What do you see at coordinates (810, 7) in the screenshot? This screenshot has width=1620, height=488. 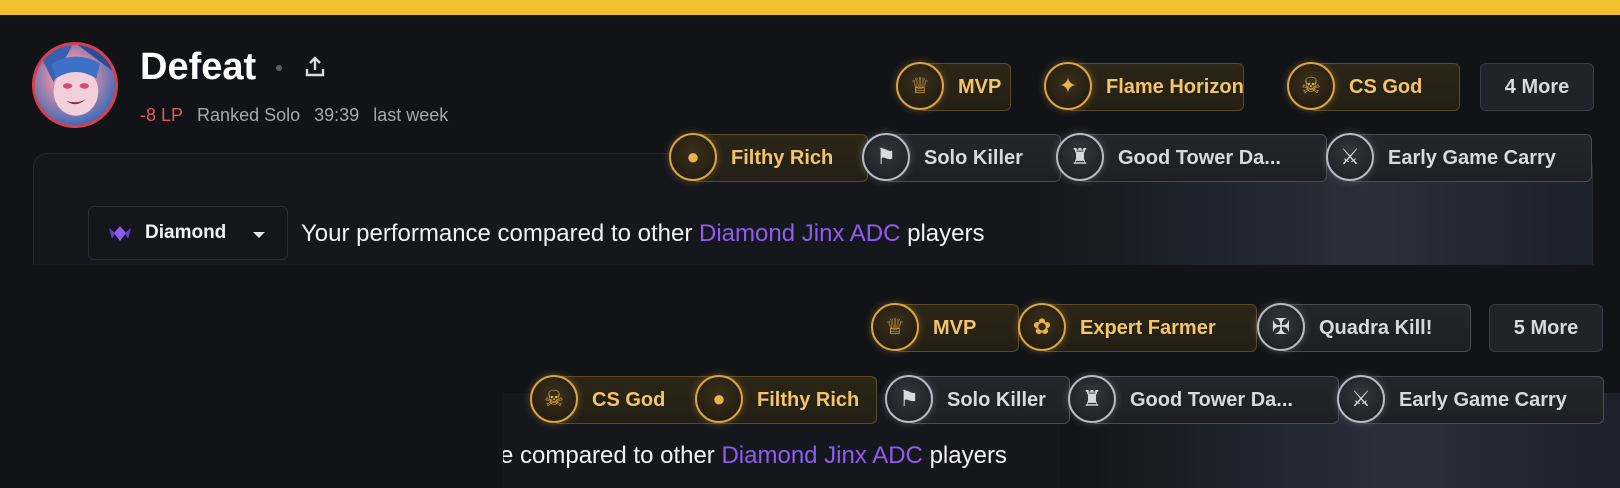 I see `top-banner` at bounding box center [810, 7].